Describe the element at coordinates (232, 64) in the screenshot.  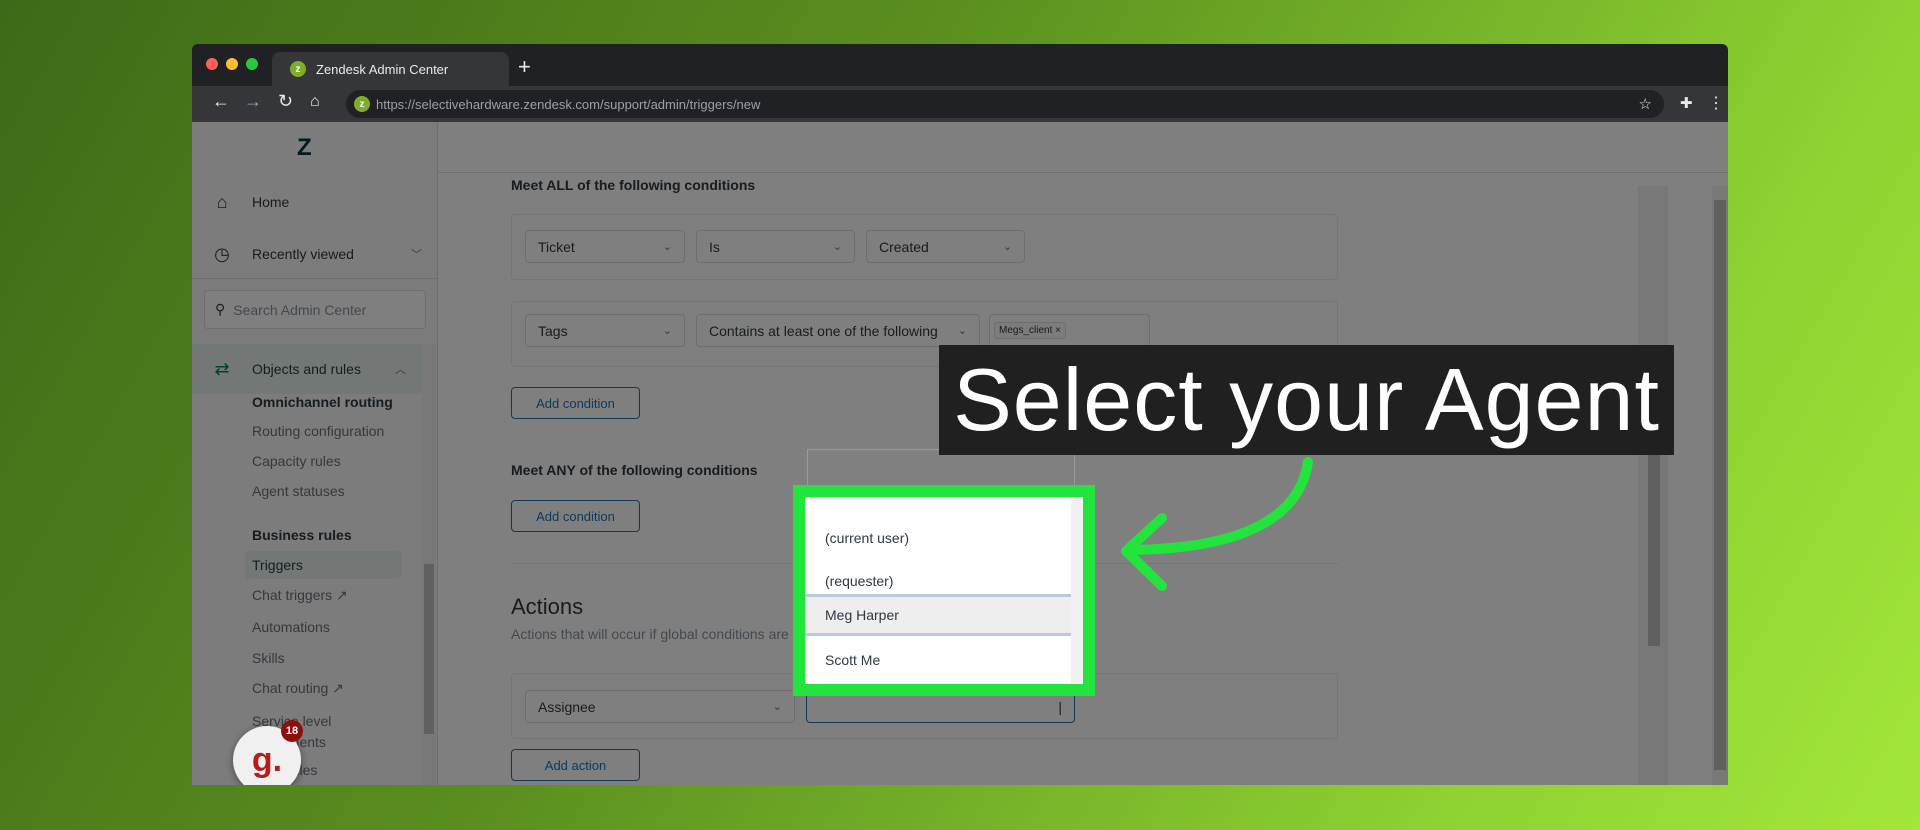
I see `minimize-window-button` at that location.